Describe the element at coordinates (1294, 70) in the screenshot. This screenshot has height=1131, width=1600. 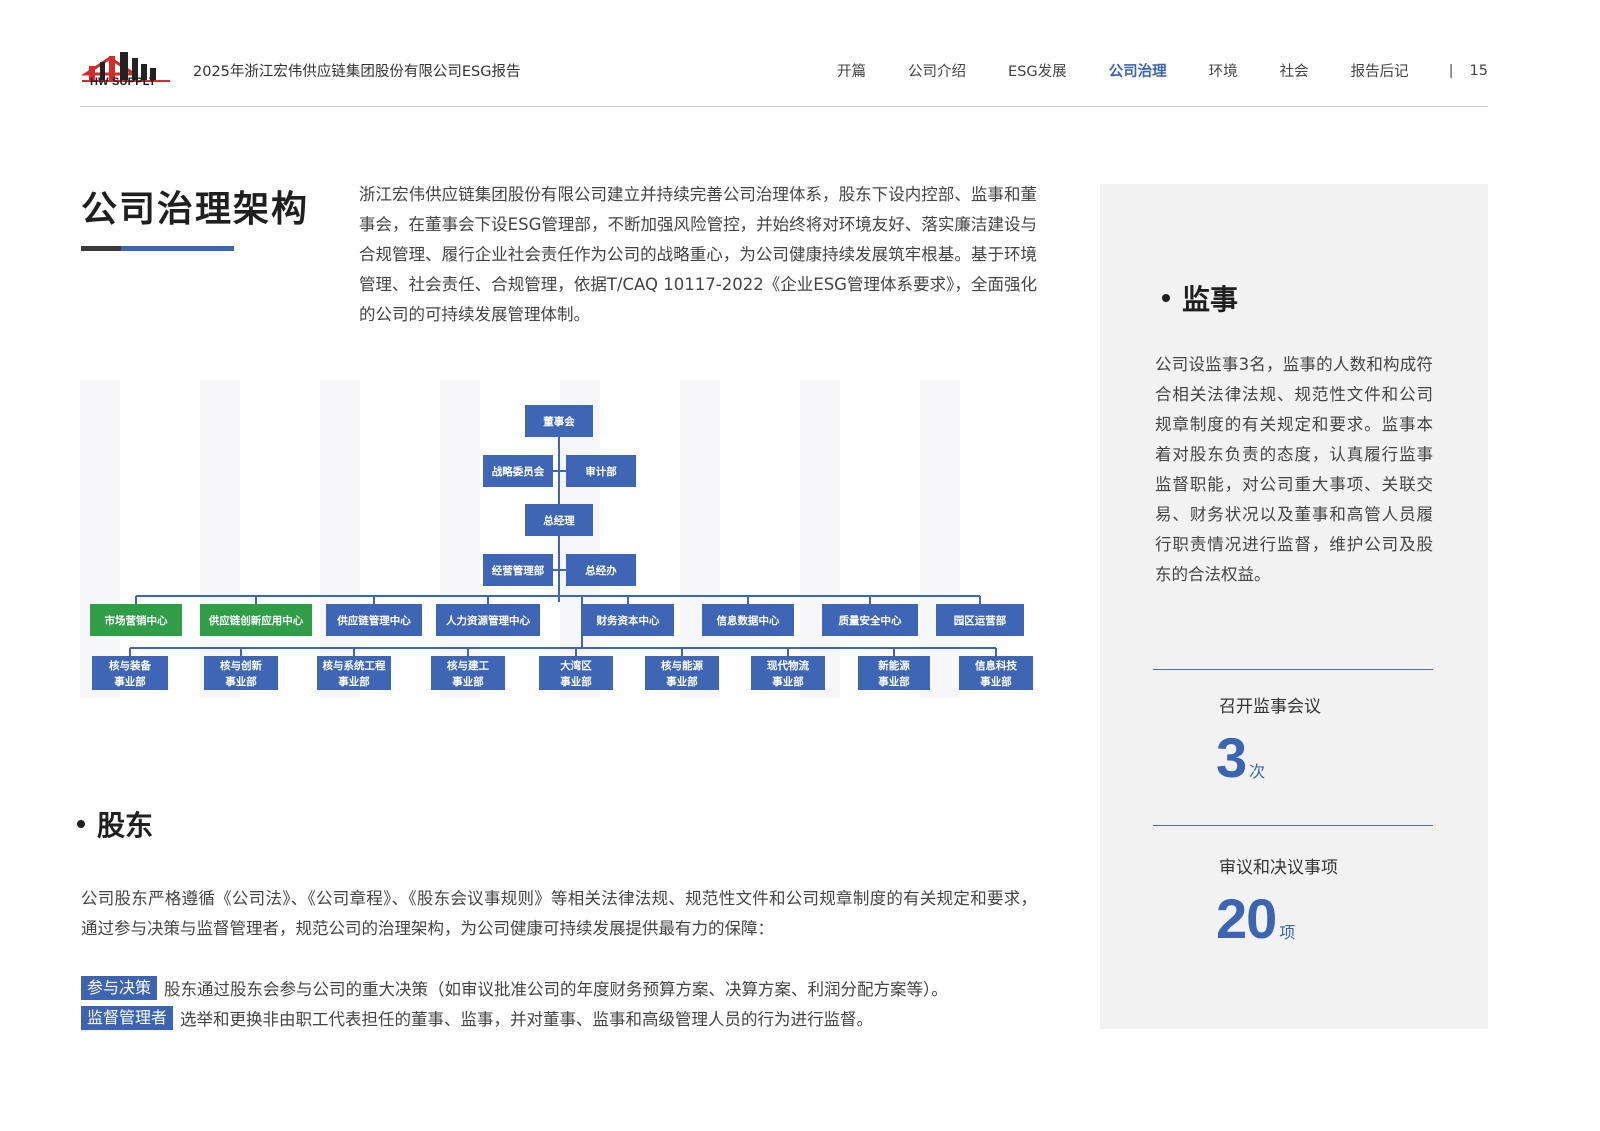
I see `nav-item-society: 社会` at that location.